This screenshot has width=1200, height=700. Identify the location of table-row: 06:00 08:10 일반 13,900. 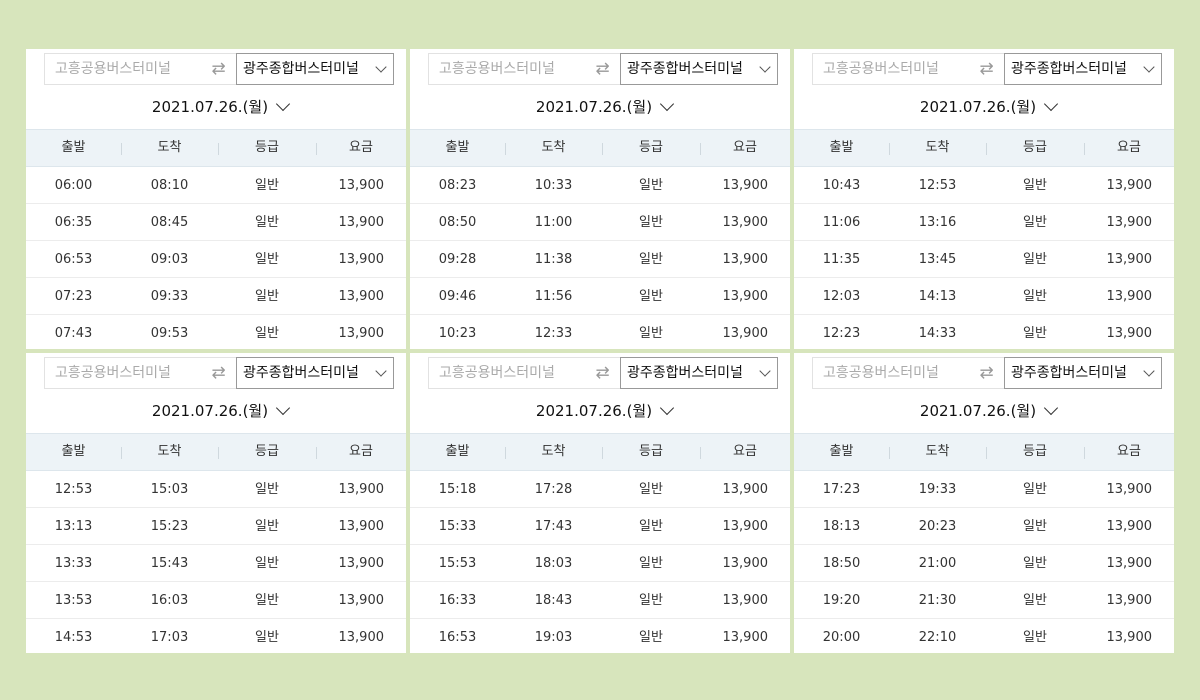
(216, 185).